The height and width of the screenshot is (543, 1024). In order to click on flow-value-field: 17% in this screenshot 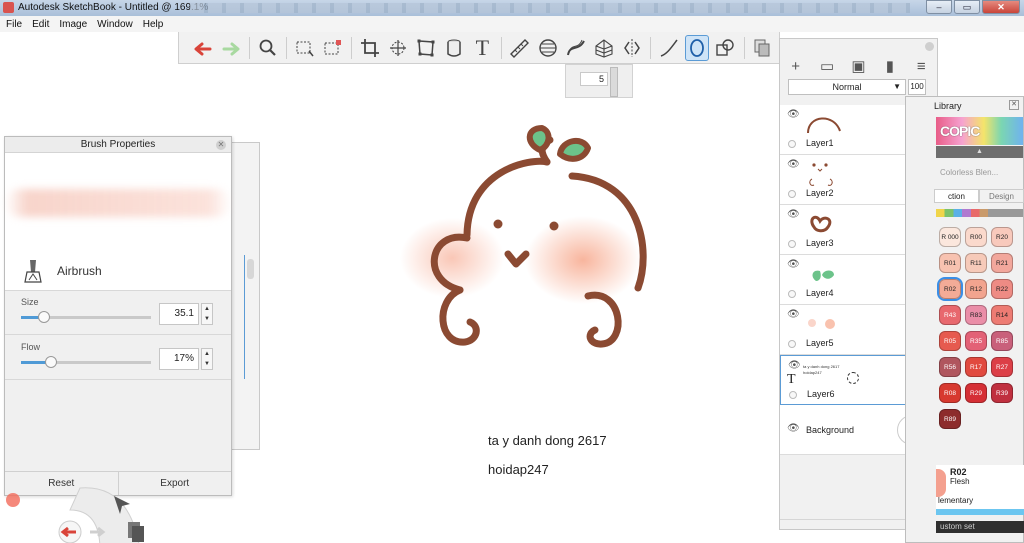, I will do `click(179, 359)`.